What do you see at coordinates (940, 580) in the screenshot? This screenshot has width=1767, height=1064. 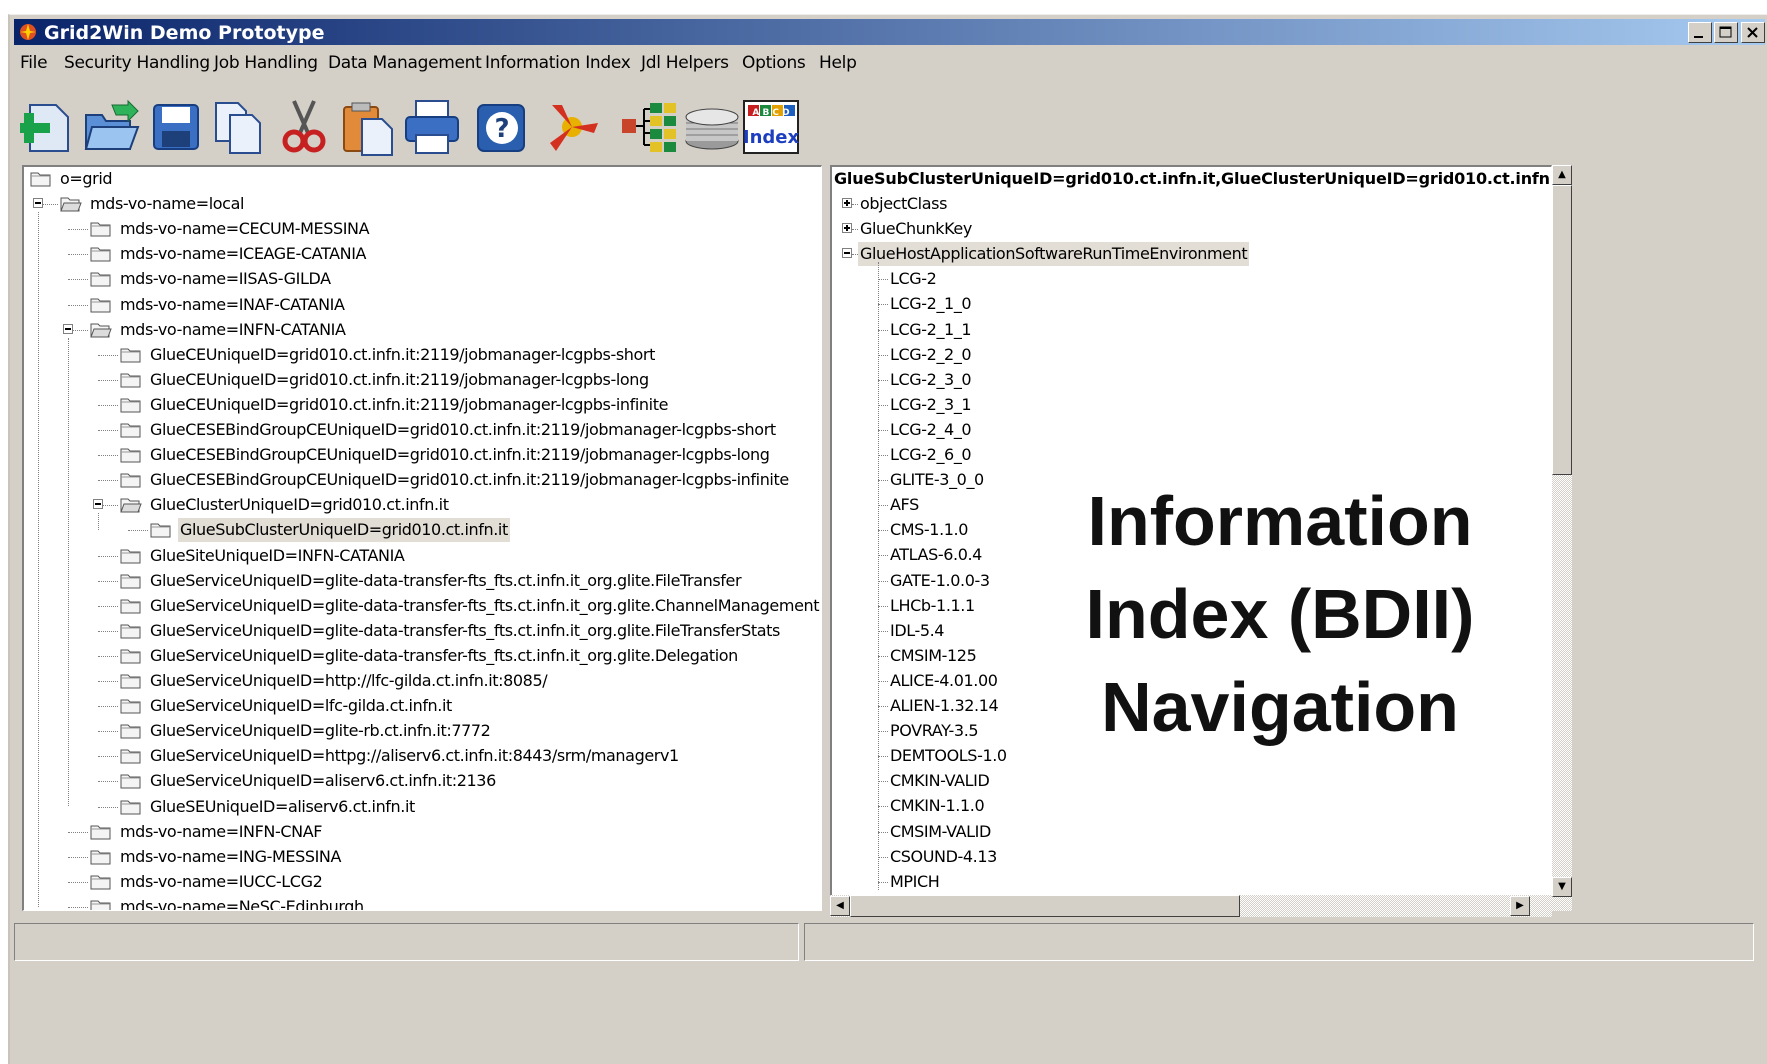 I see `attribute-value-label: GATE-1.0.0-3` at bounding box center [940, 580].